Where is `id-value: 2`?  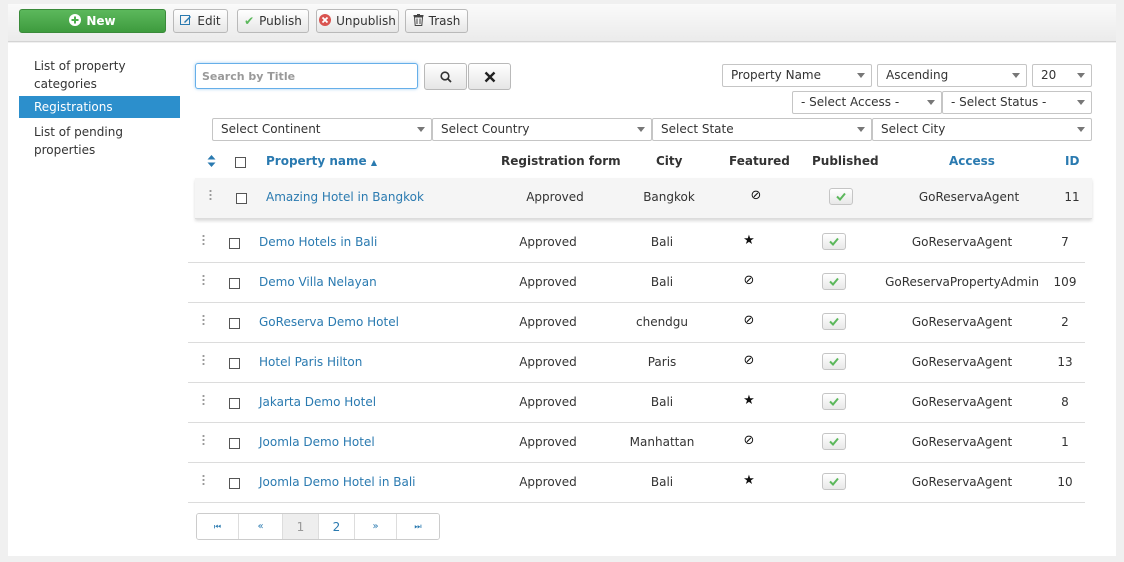
id-value: 2 is located at coordinates (1065, 322).